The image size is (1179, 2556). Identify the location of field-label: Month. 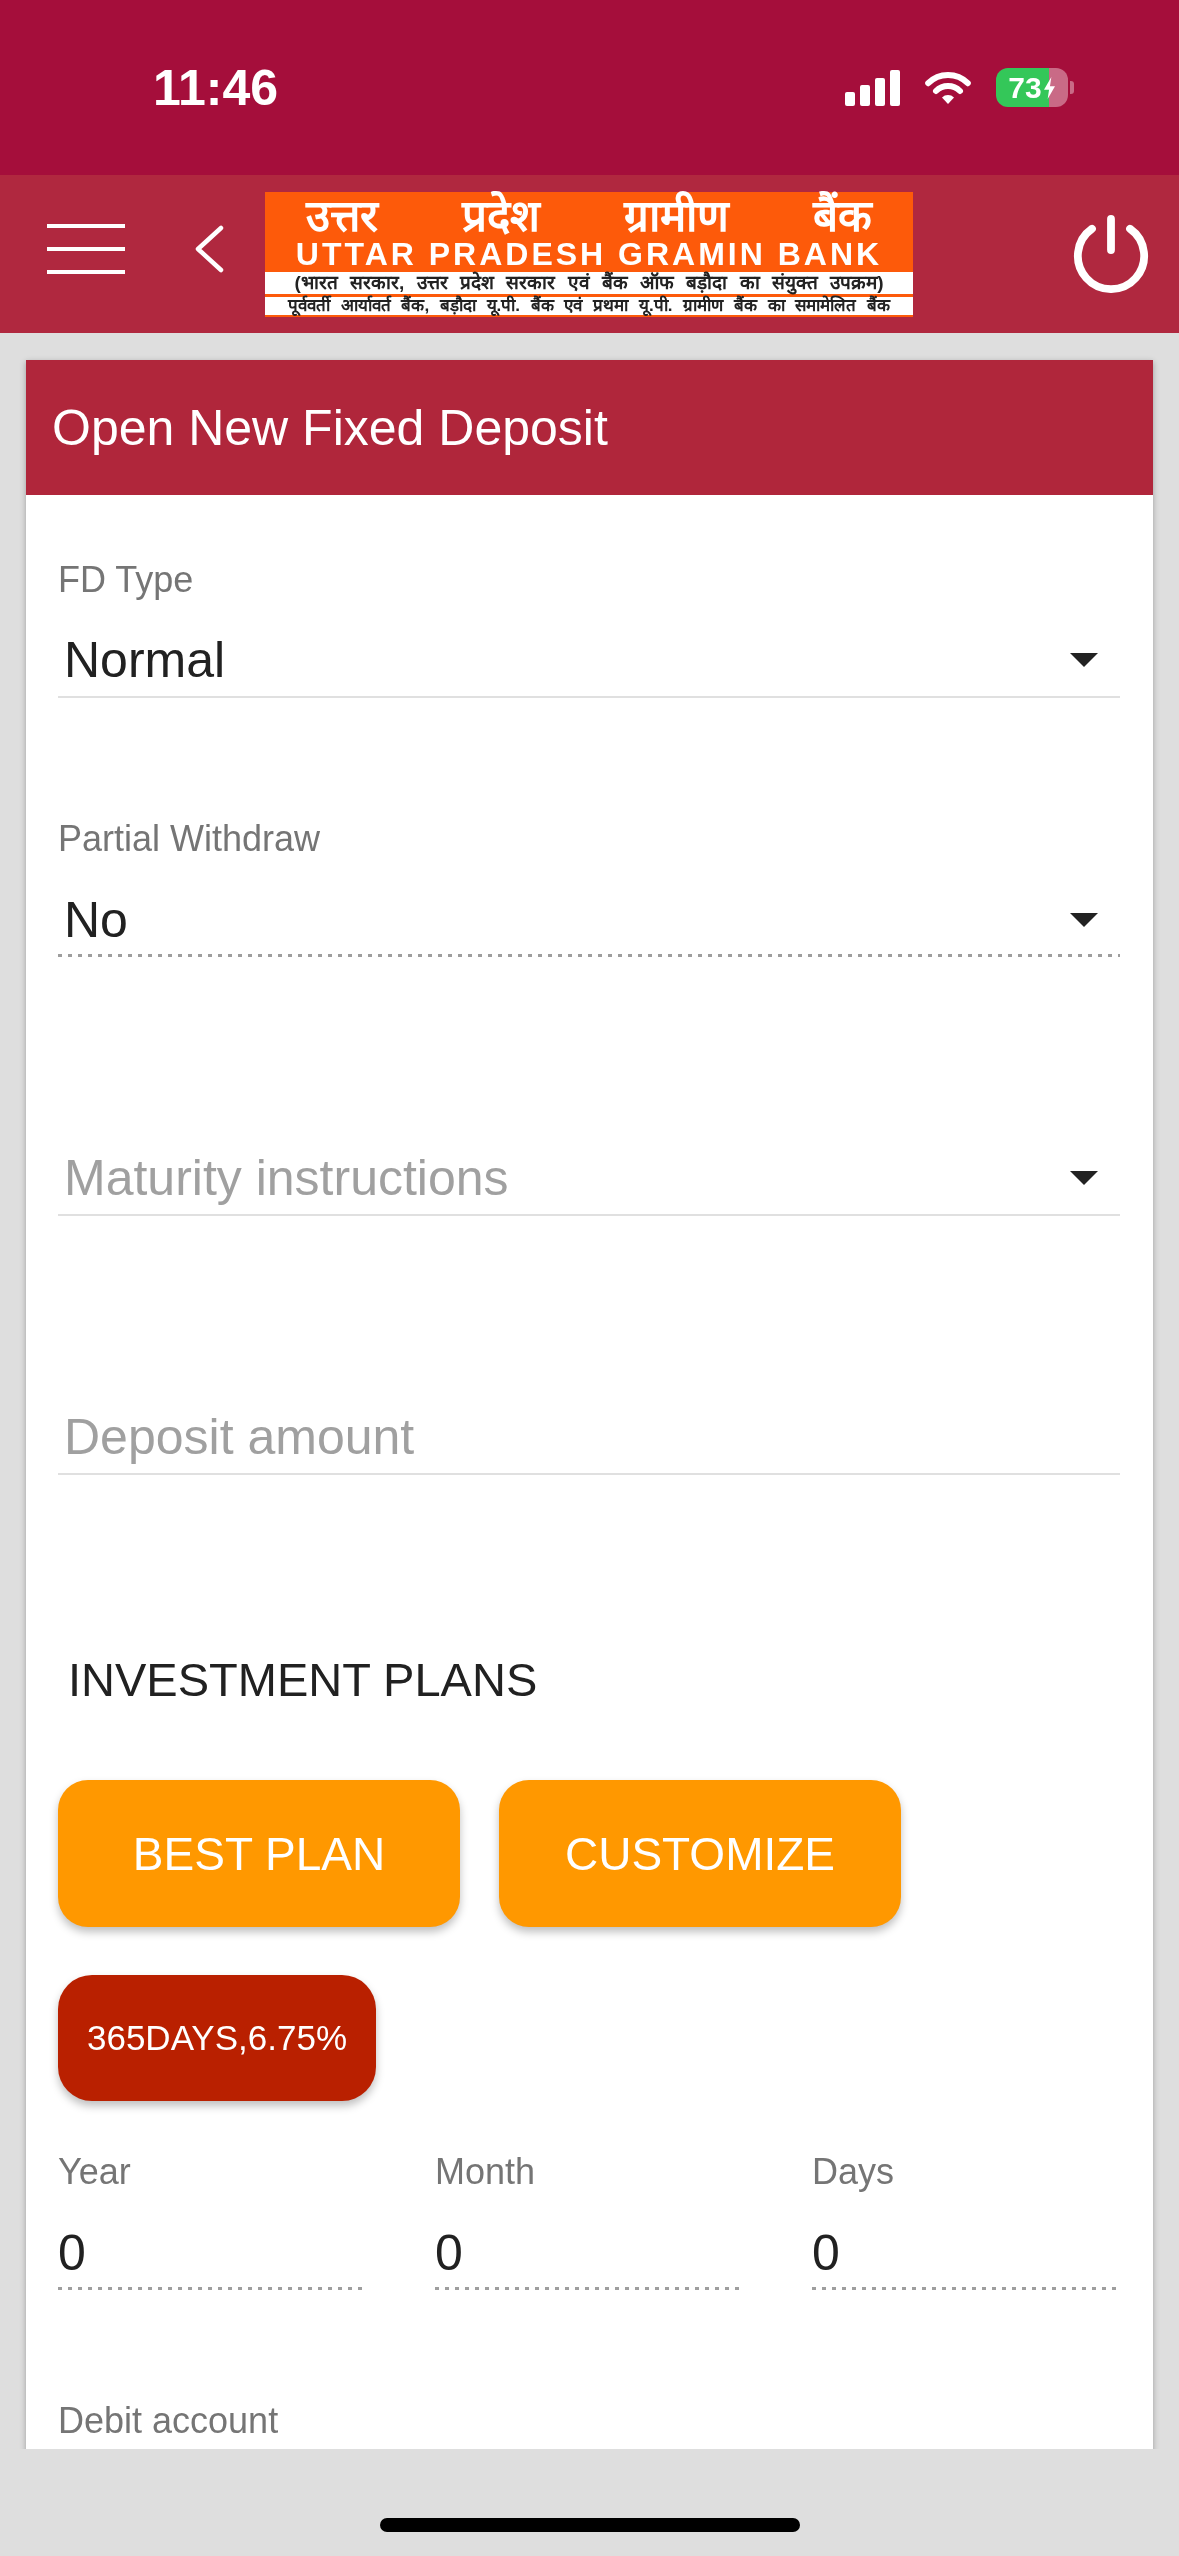
(485, 2171).